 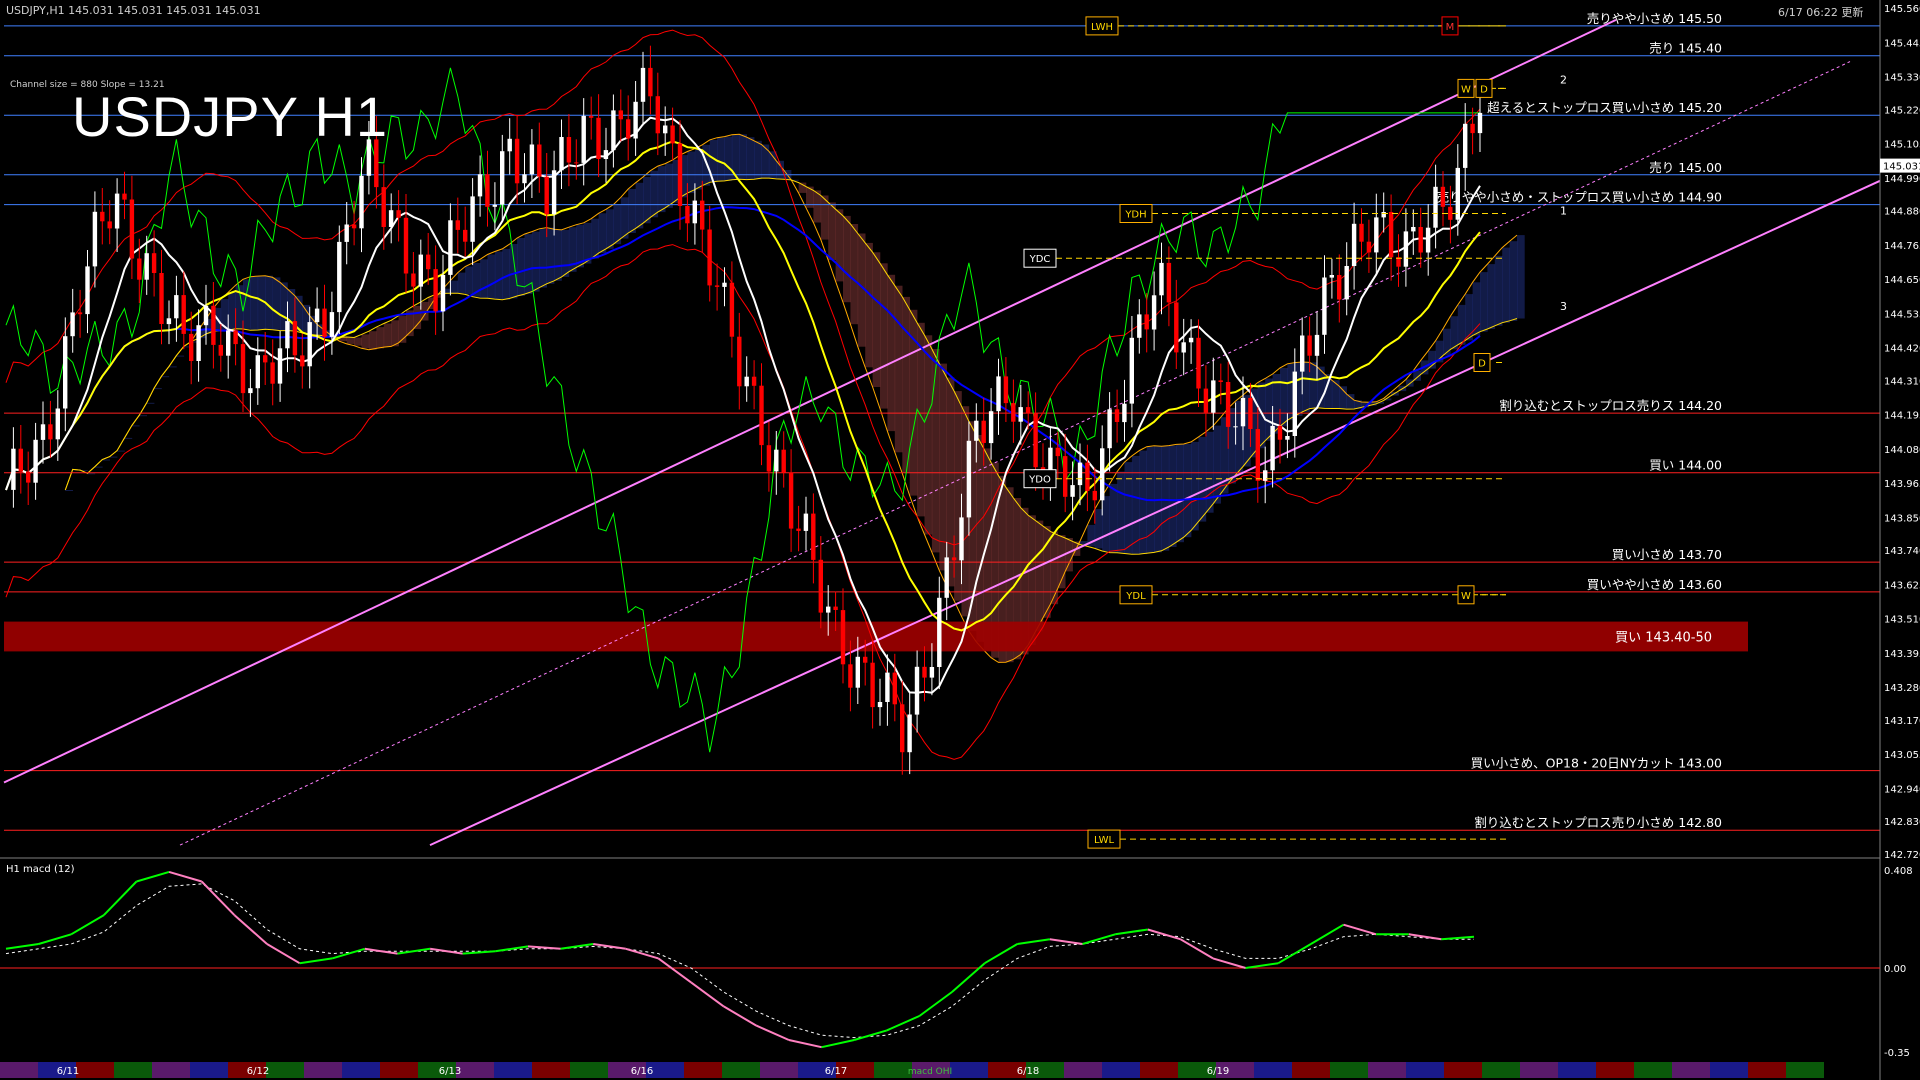 I want to click on y-tick-label: 143.510, so click(x=1902, y=620).